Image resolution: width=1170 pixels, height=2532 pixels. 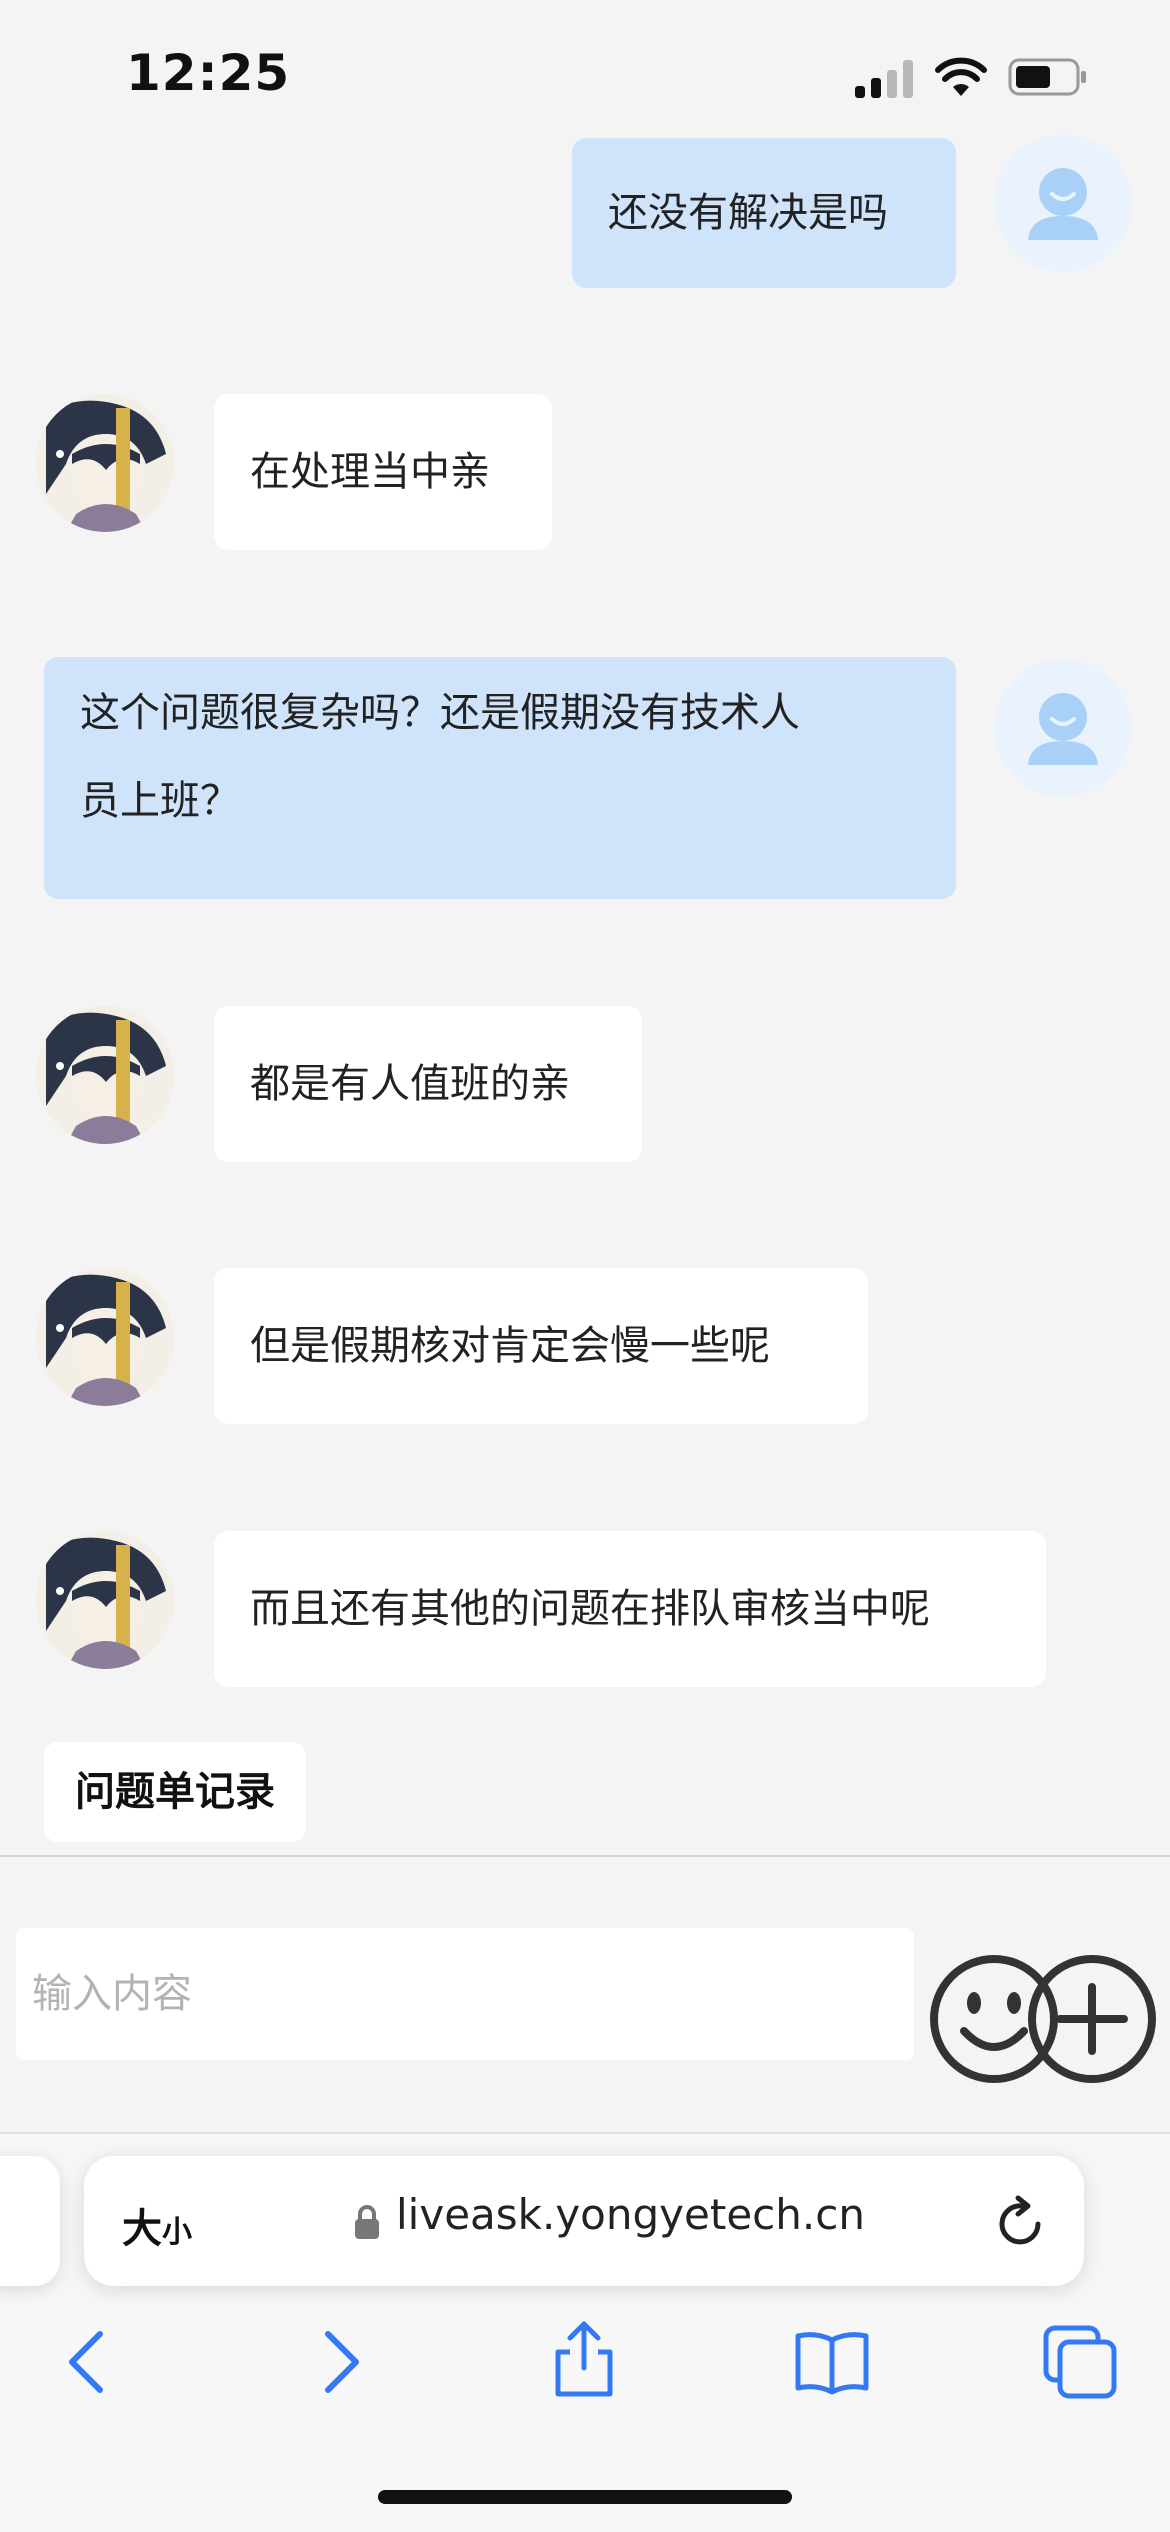 I want to click on issue-records-button: 问题单记录, so click(x=175, y=1792).